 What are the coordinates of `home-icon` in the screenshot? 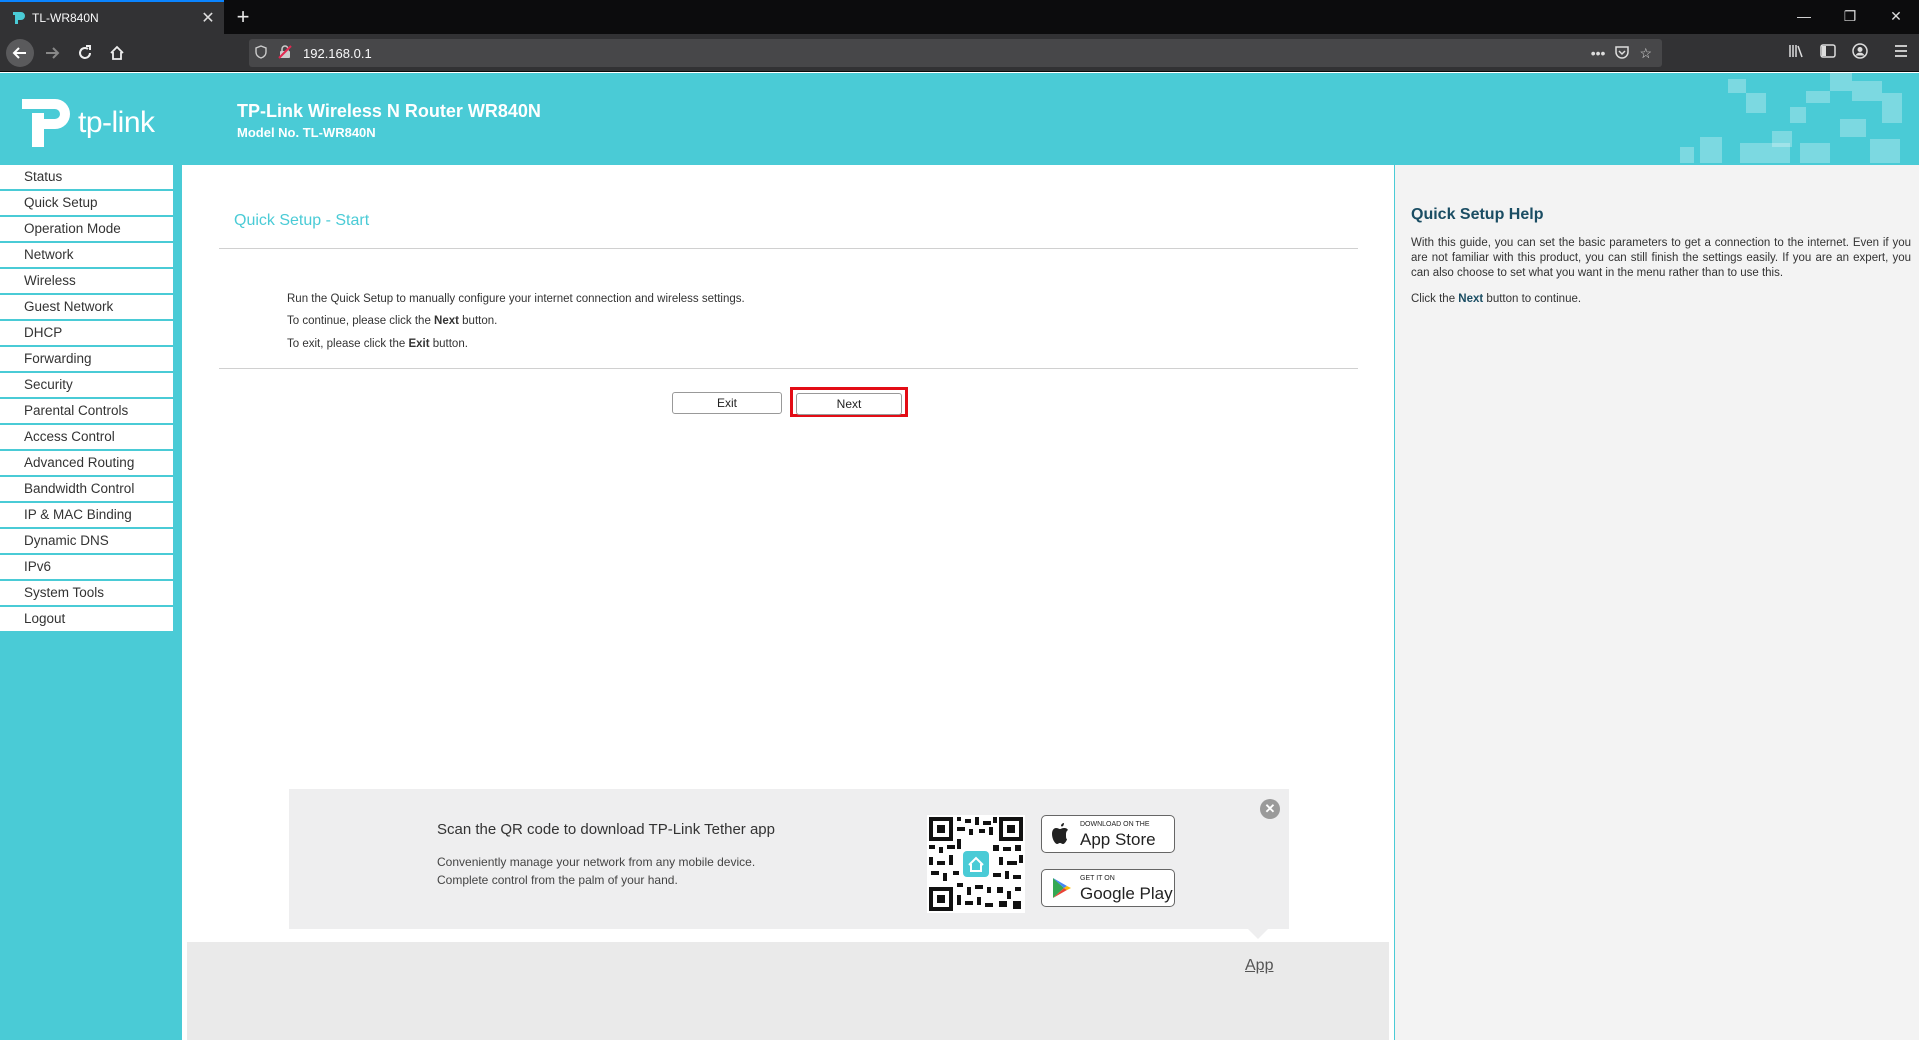 It's located at (117, 52).